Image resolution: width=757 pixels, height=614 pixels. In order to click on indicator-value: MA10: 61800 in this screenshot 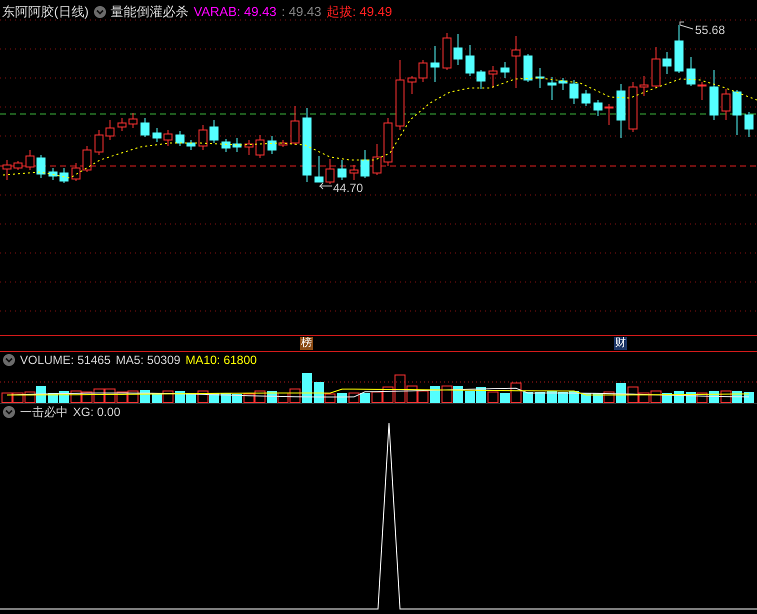, I will do `click(221, 359)`.